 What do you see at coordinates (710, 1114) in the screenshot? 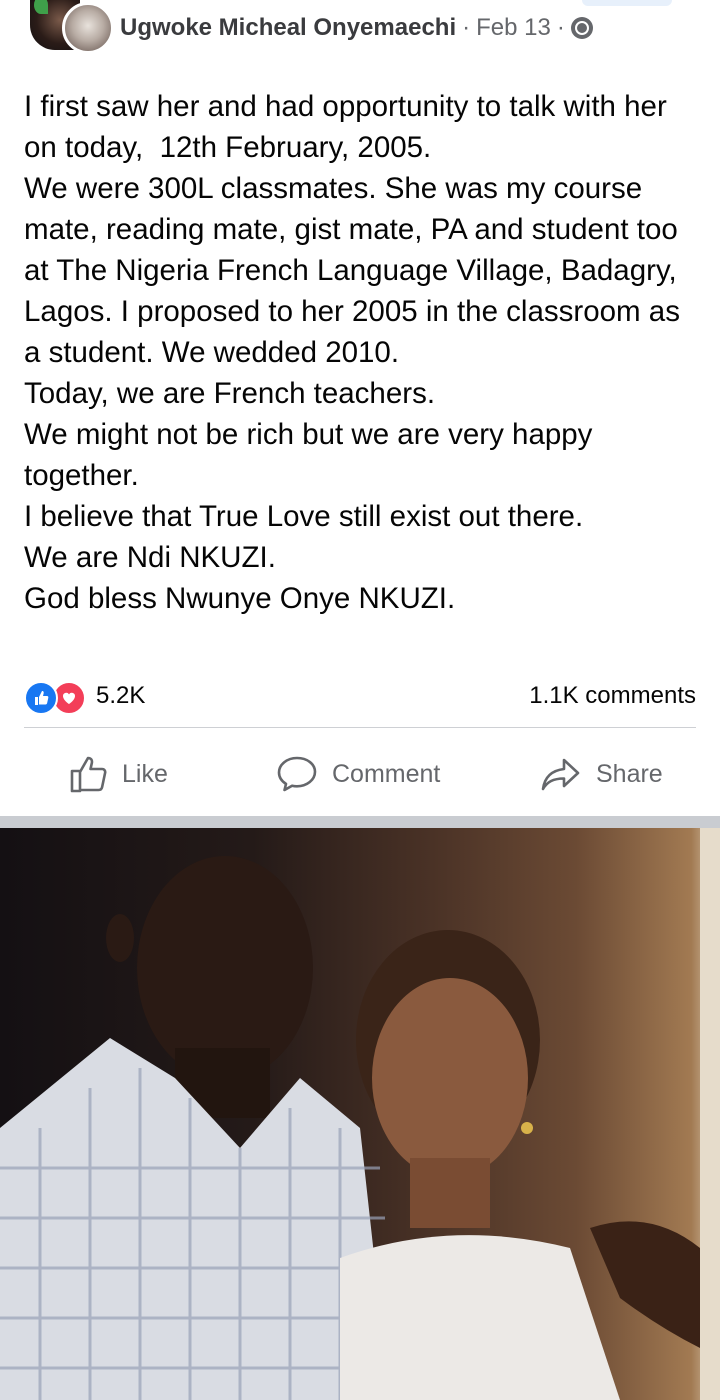
I see `background-light` at bounding box center [710, 1114].